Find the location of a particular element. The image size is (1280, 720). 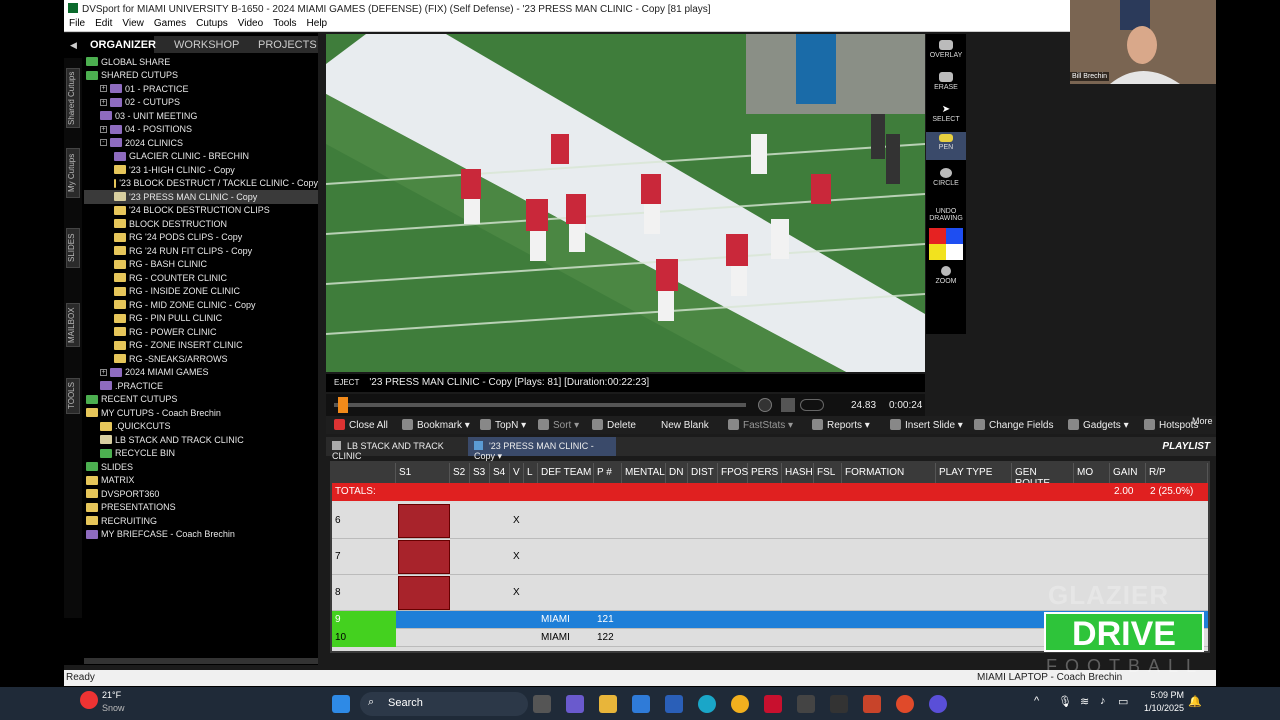

color-swatch-blue is located at coordinates (954, 236).